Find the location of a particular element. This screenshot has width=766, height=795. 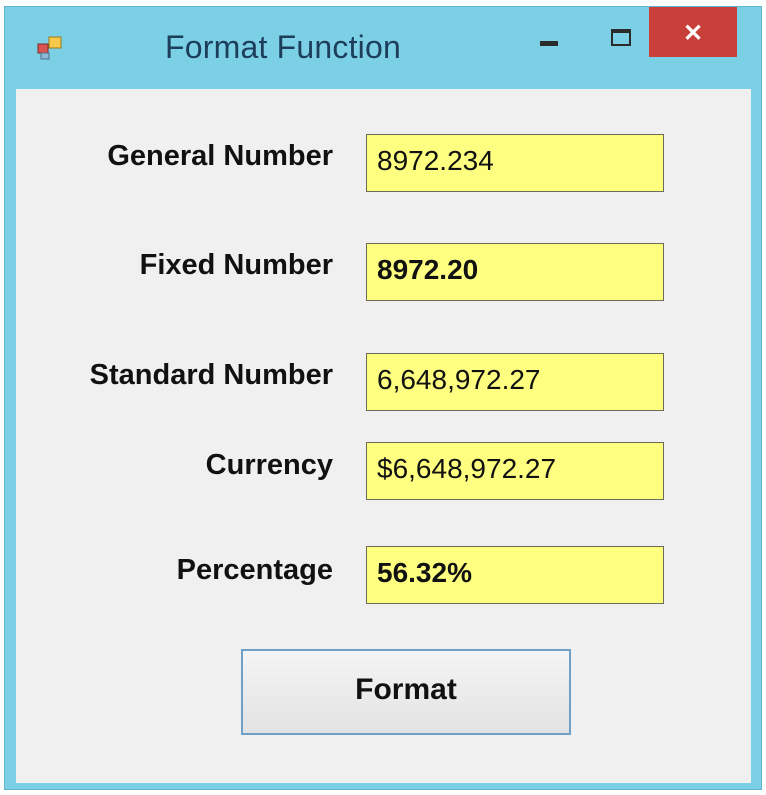

title-bar: Format Function ✕ is located at coordinates (383, 48).